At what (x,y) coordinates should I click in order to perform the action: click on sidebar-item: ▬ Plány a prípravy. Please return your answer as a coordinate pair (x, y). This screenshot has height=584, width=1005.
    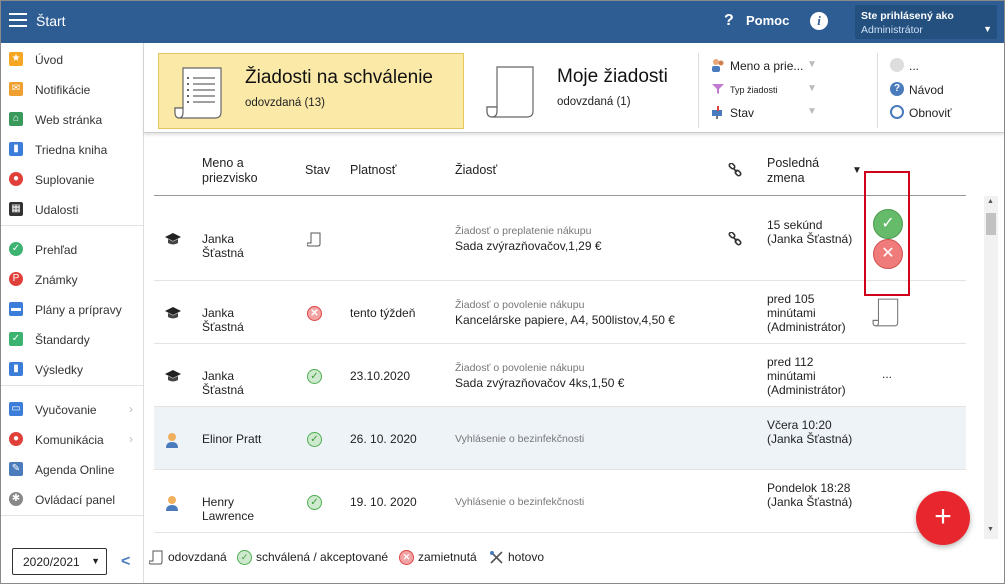
    Looking at the image, I should click on (72, 309).